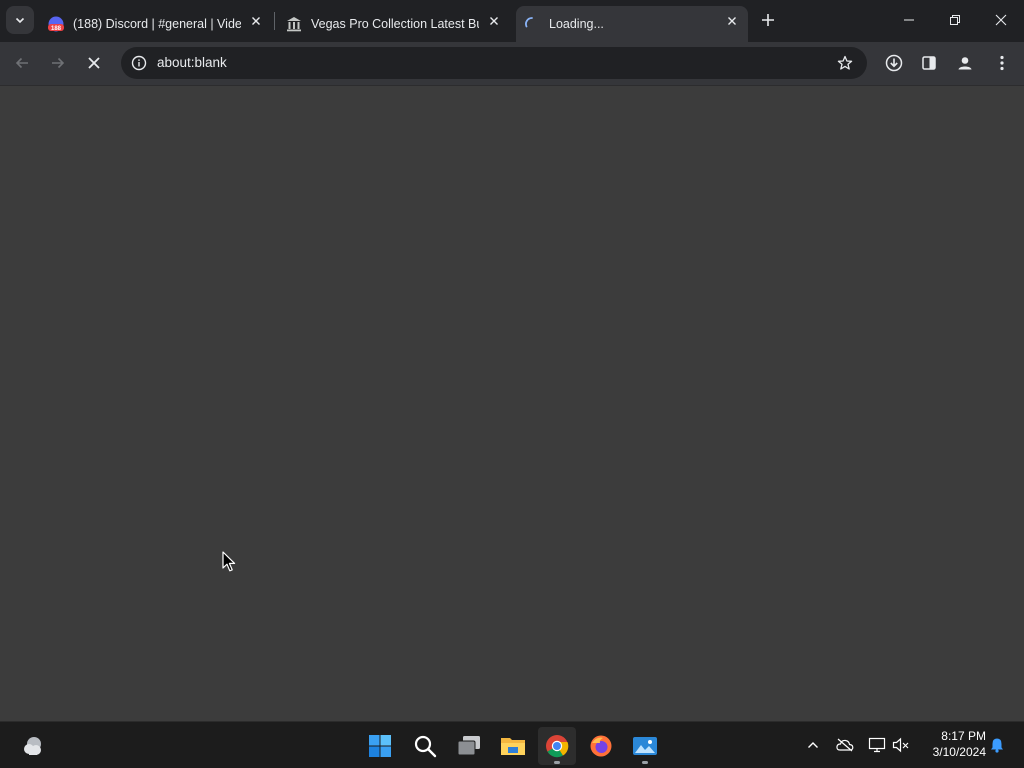  What do you see at coordinates (963, 736) in the screenshot?
I see `clock-time: 8:17 PM` at bounding box center [963, 736].